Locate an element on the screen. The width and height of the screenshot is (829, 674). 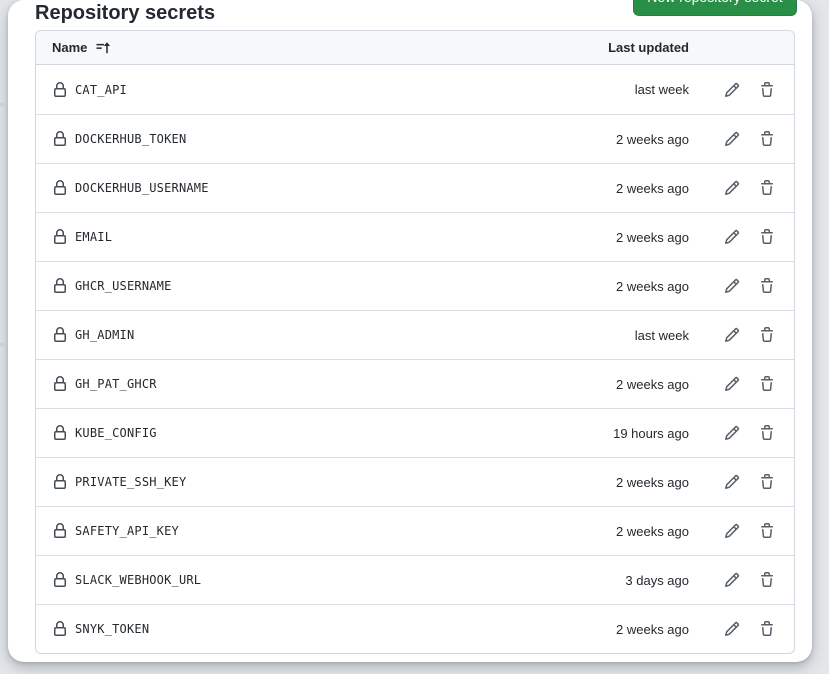
secret-name: DOCKERHUB_TOKEN is located at coordinates (131, 139).